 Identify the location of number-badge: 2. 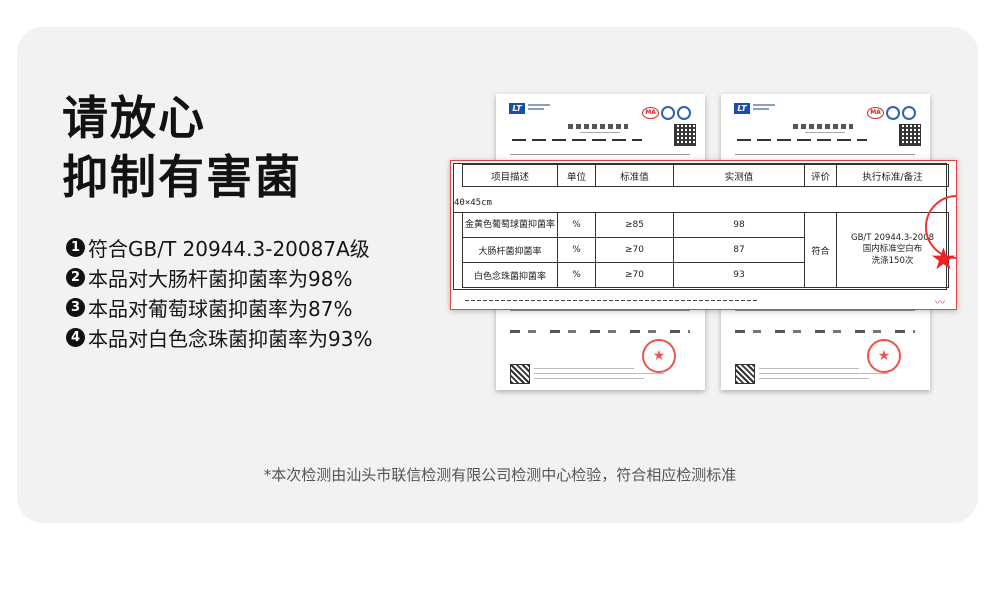
(75, 277).